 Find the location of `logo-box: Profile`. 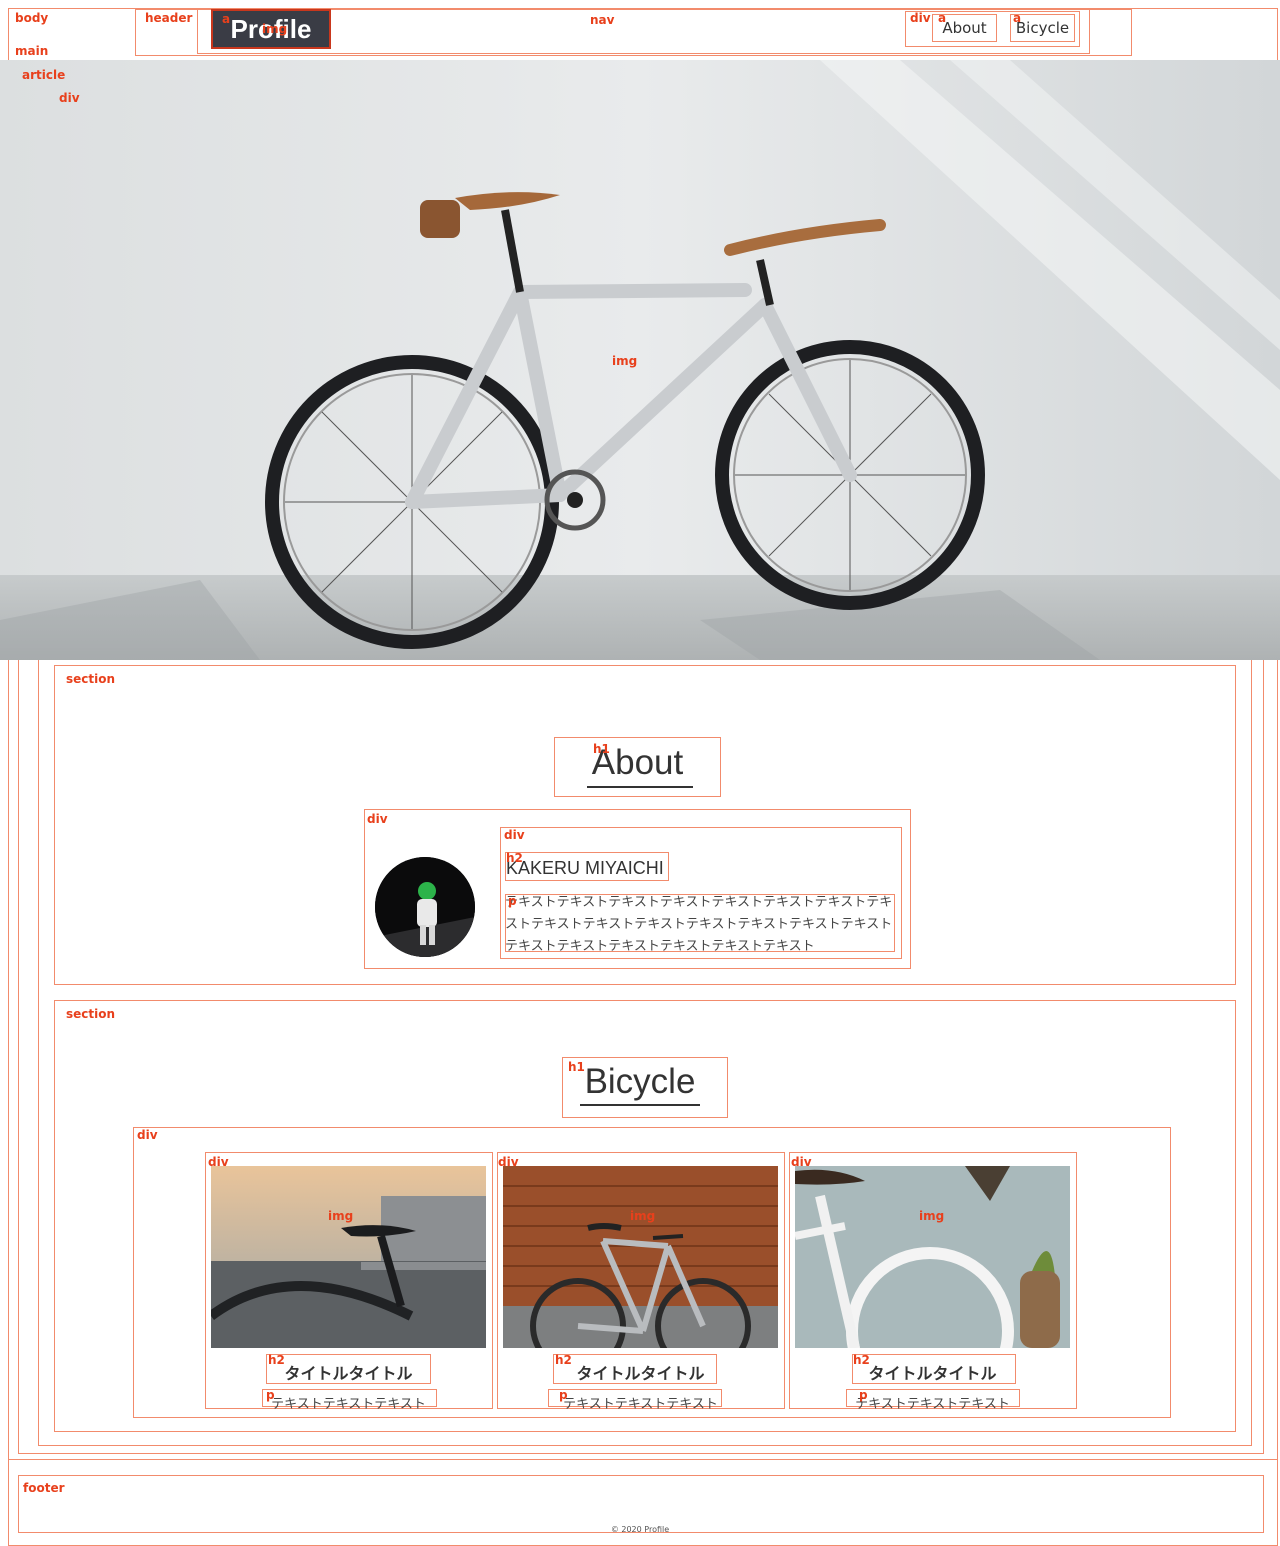

logo-box: Profile is located at coordinates (271, 29).